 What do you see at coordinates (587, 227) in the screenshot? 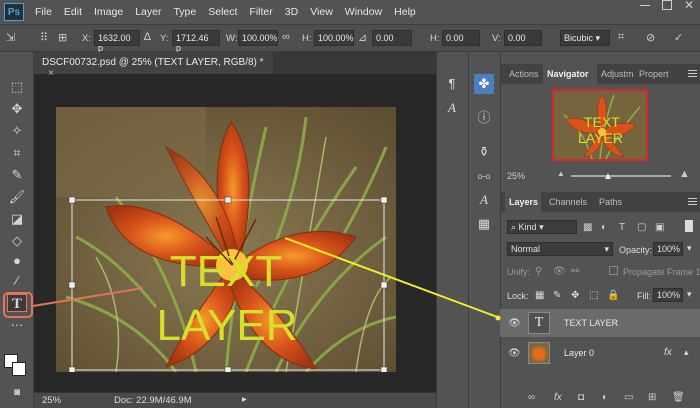
I see `pixel-filter-icon: ▩` at bounding box center [587, 227].